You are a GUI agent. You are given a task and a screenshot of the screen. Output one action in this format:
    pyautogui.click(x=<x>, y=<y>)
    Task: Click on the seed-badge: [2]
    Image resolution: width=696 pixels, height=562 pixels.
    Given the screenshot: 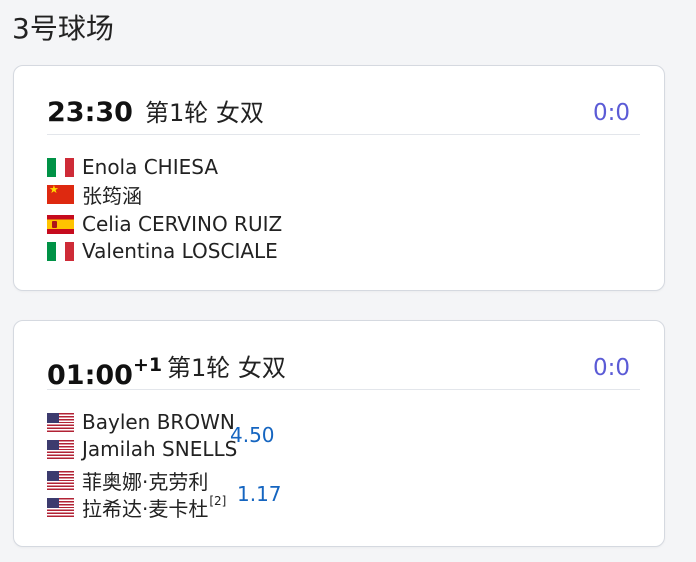 What is the action you would take?
    pyautogui.click(x=218, y=501)
    